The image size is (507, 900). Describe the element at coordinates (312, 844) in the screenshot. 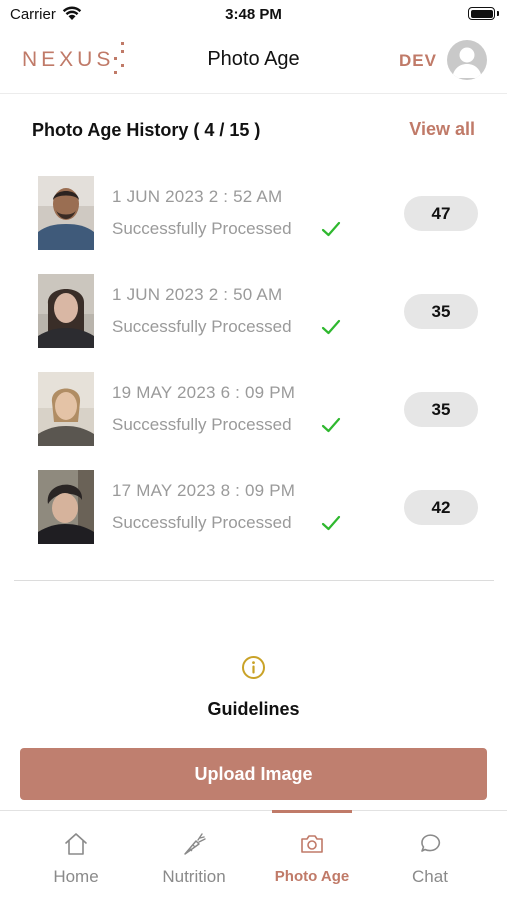

I see `camera-icon` at that location.